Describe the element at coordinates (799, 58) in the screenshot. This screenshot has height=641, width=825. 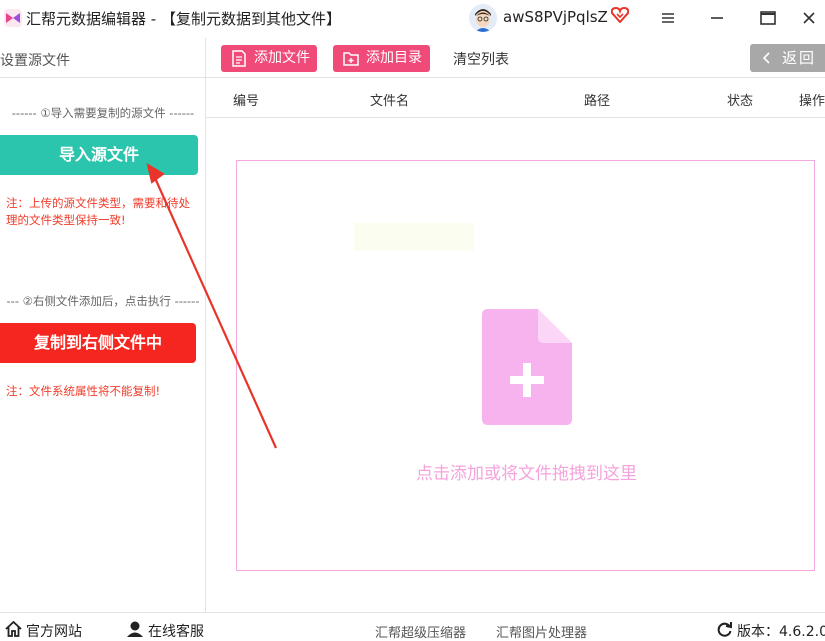
I see `back-label: 返回` at that location.